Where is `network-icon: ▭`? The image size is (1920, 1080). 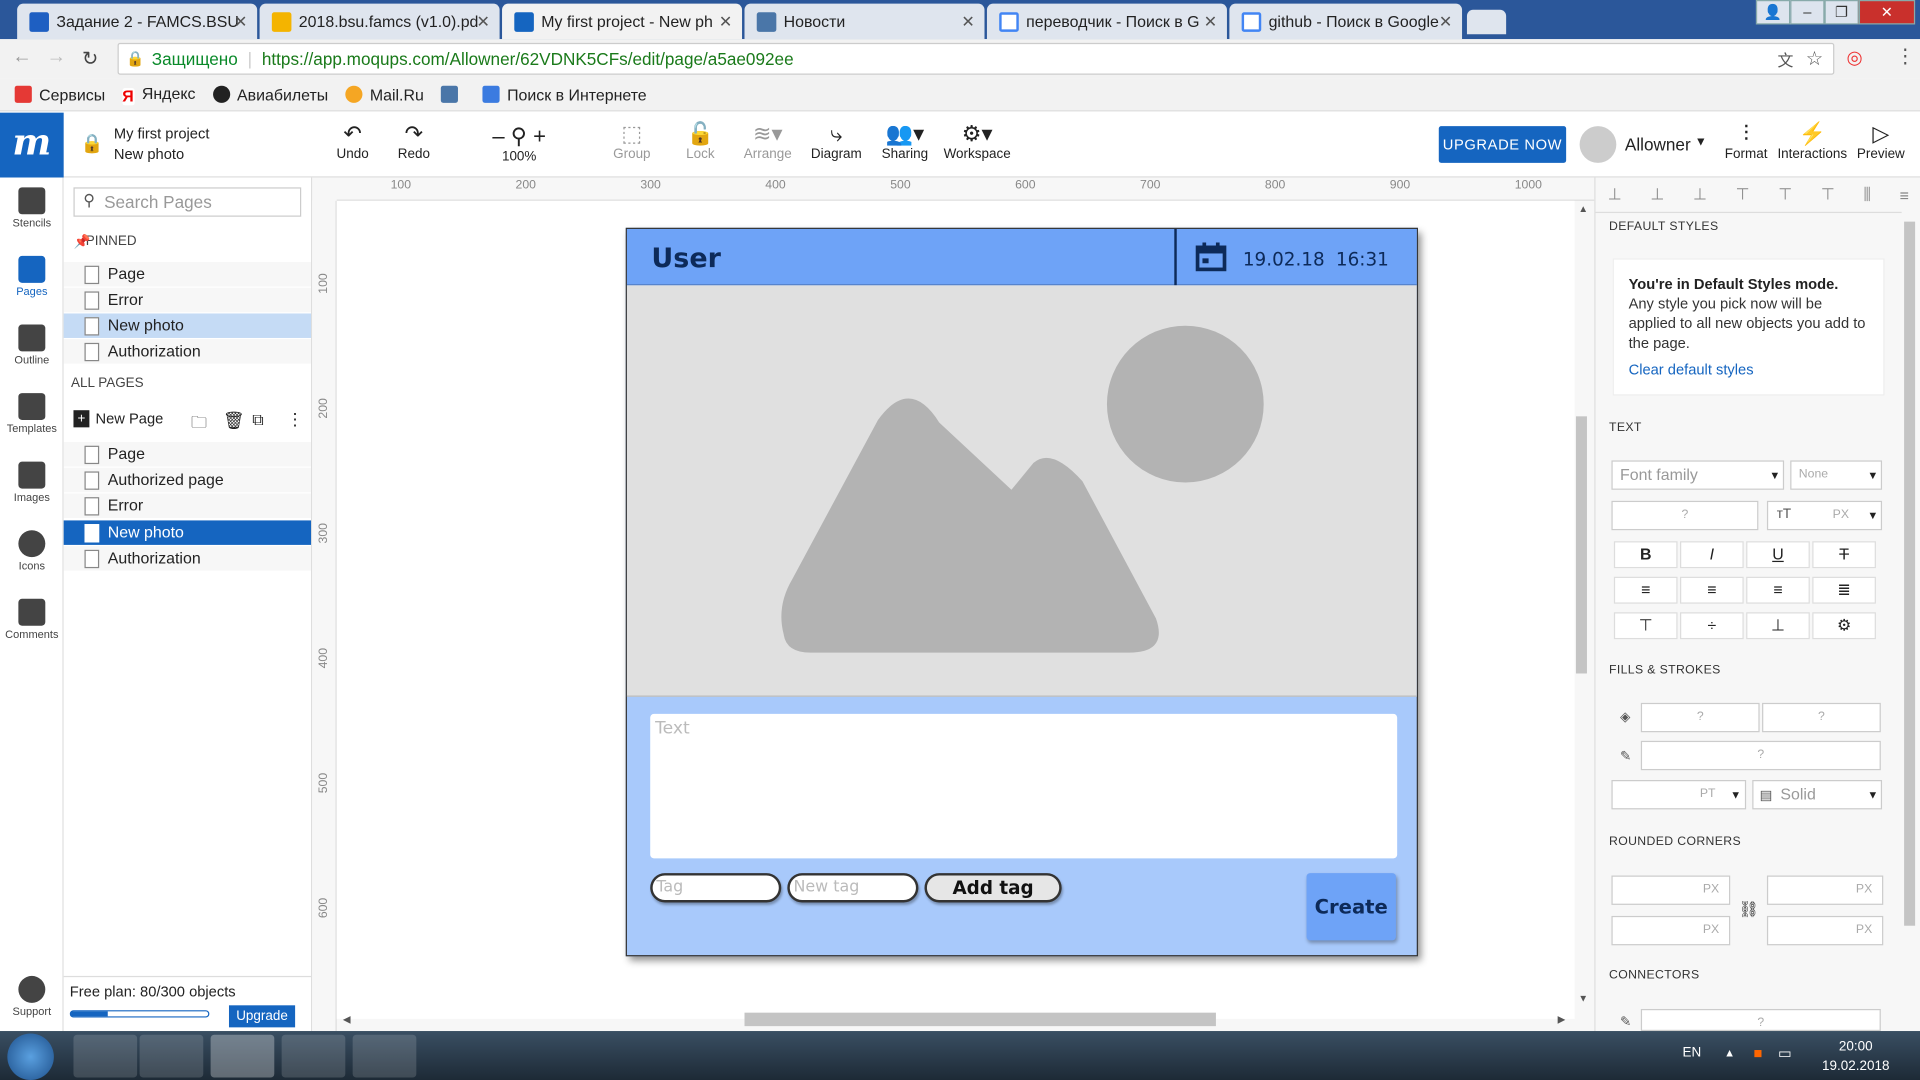
network-icon: ▭ is located at coordinates (1785, 1052).